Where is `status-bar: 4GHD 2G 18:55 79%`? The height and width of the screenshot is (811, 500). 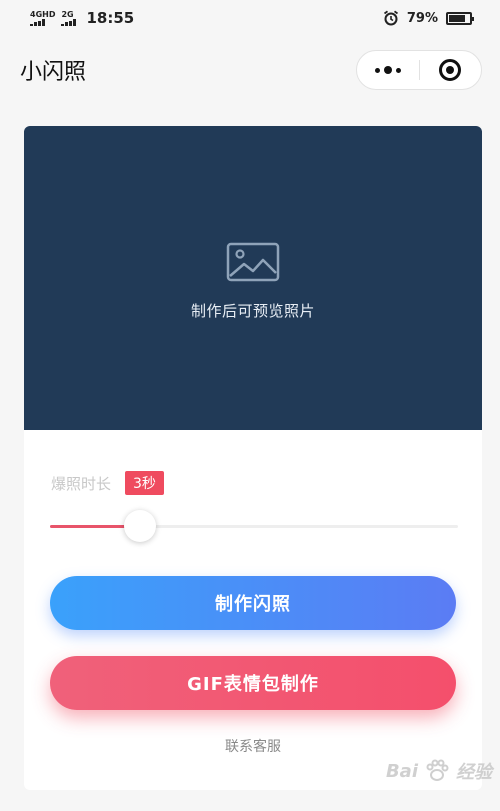 status-bar: 4GHD 2G 18:55 79% is located at coordinates (250, 18).